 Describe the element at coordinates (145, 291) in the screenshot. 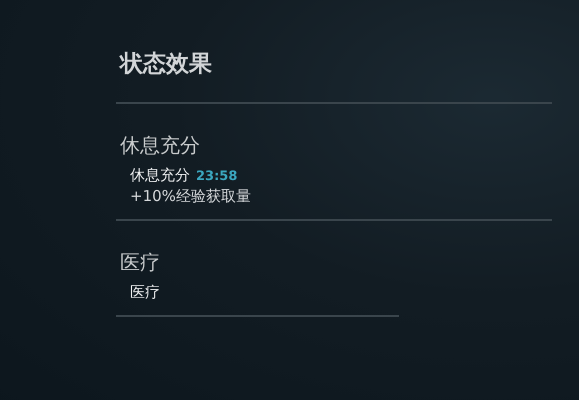

I see `effect-name: 医疗` at that location.